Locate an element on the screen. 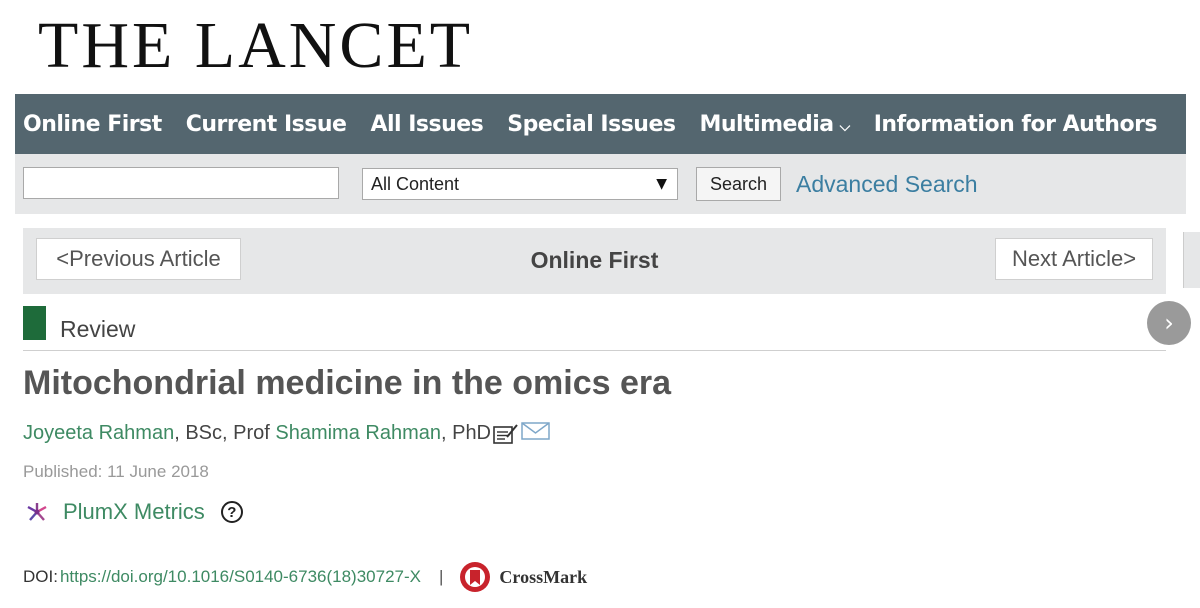 This screenshot has width=1200, height=608. divider is located at coordinates (594, 350).